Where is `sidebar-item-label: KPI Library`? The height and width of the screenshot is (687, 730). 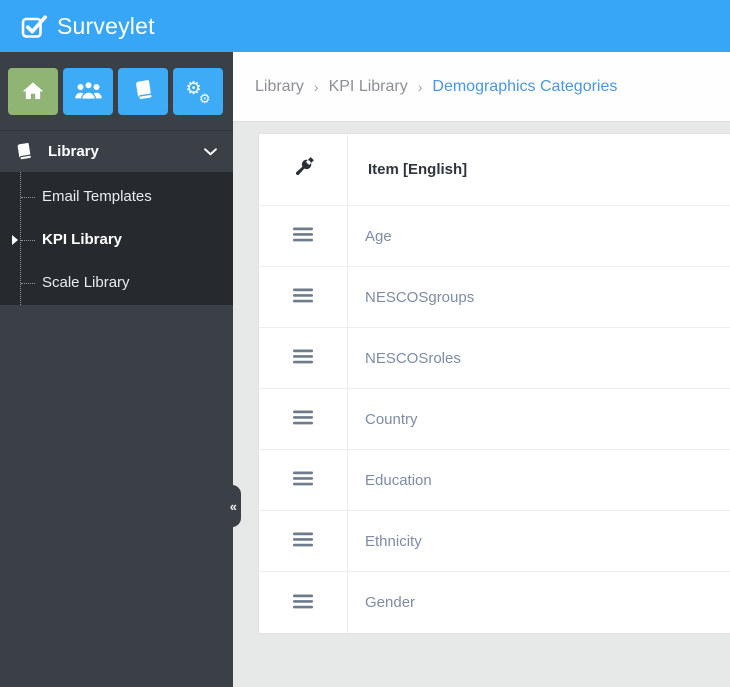 sidebar-item-label: KPI Library is located at coordinates (82, 239).